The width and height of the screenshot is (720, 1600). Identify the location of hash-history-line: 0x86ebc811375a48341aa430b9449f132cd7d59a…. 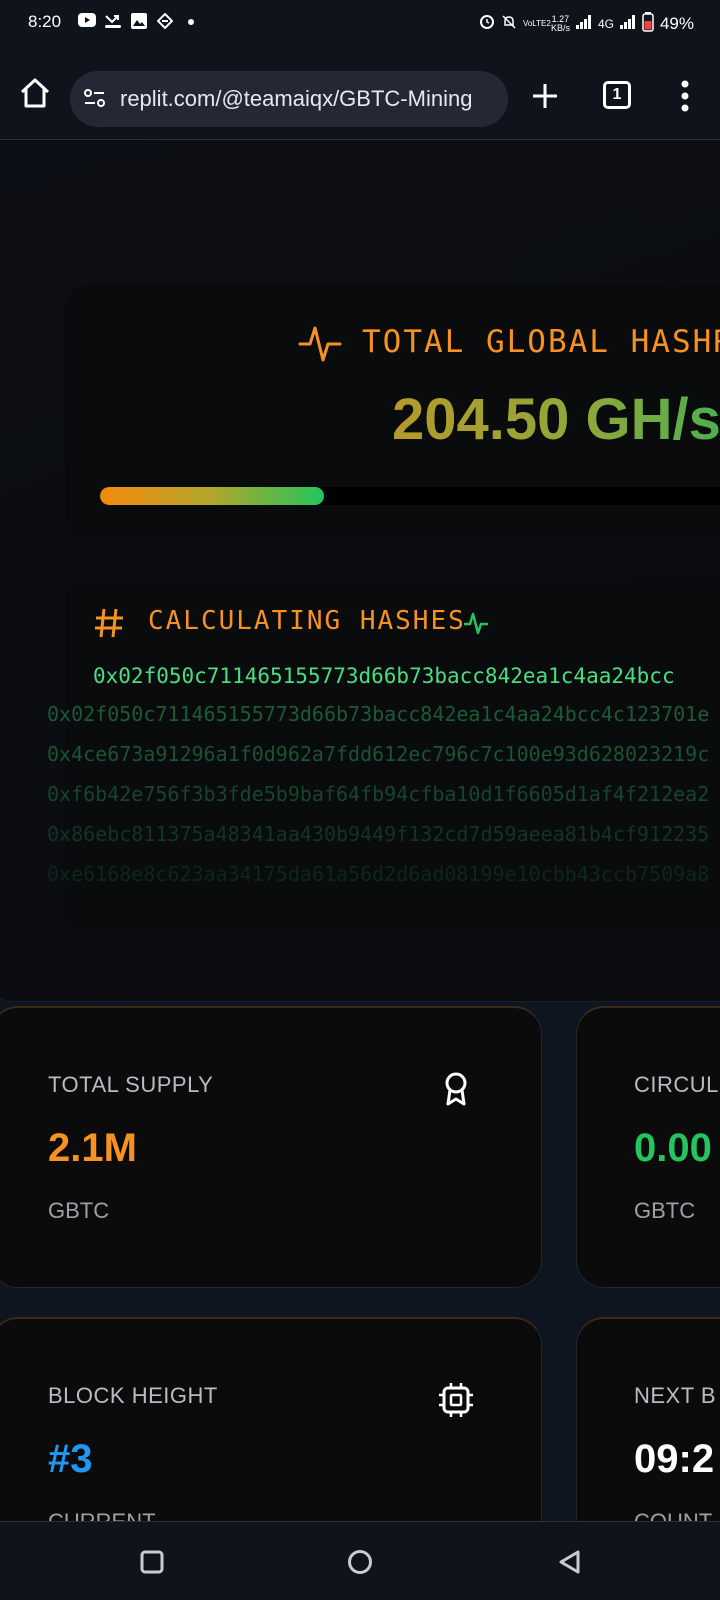
(378, 834).